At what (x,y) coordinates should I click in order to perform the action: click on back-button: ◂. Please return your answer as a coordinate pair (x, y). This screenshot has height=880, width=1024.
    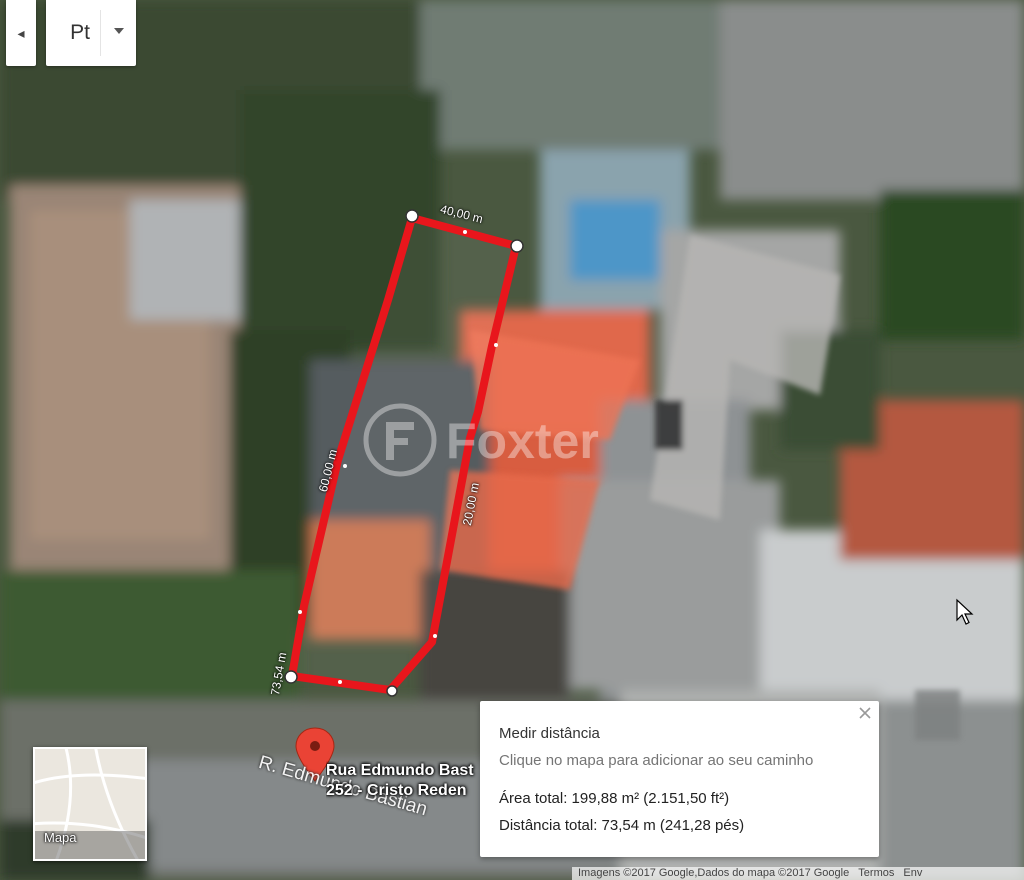
    Looking at the image, I should click on (21, 33).